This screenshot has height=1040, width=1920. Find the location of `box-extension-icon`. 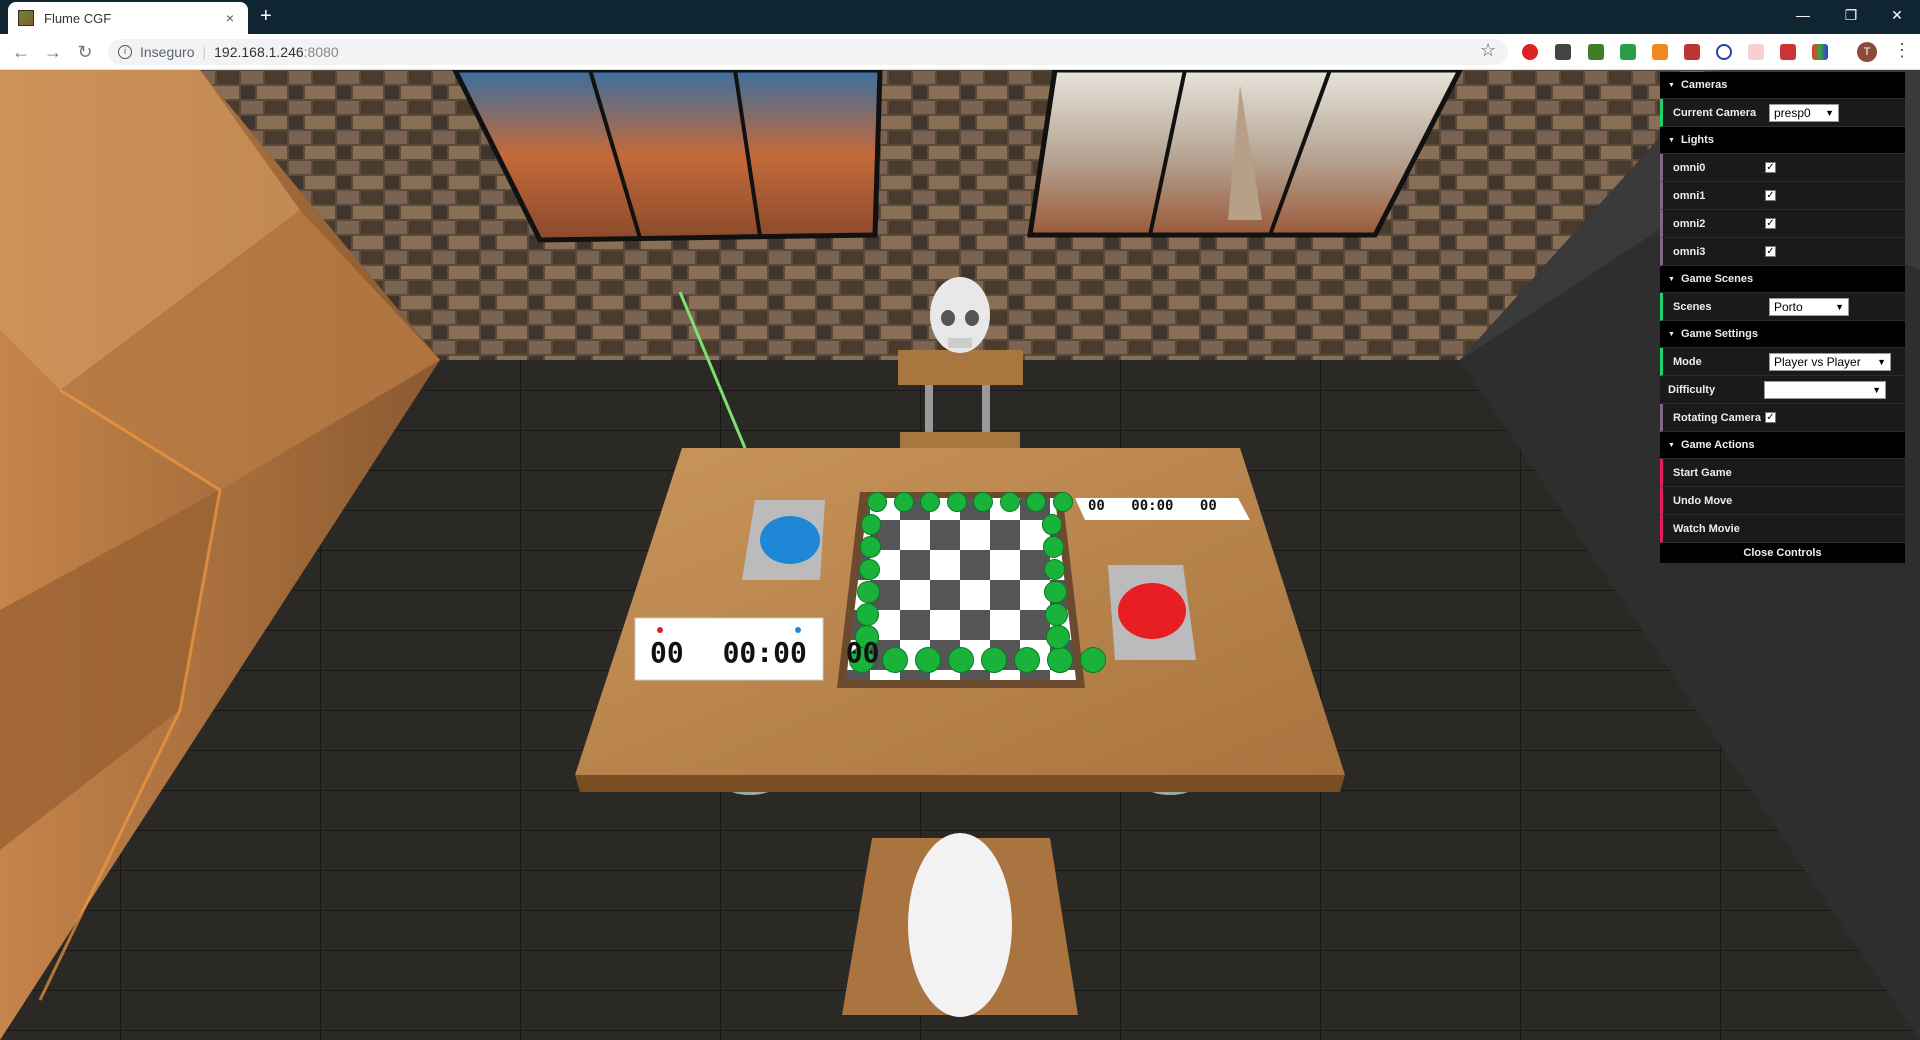

box-extension-icon is located at coordinates (1660, 52).